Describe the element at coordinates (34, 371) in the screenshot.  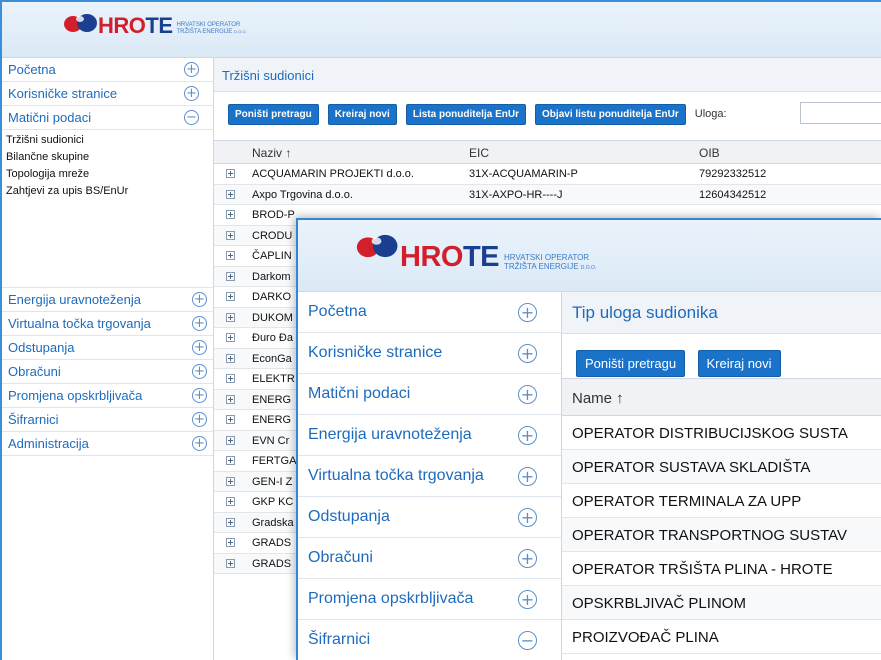
I see `sidebar-item-label: Obračuni` at that location.